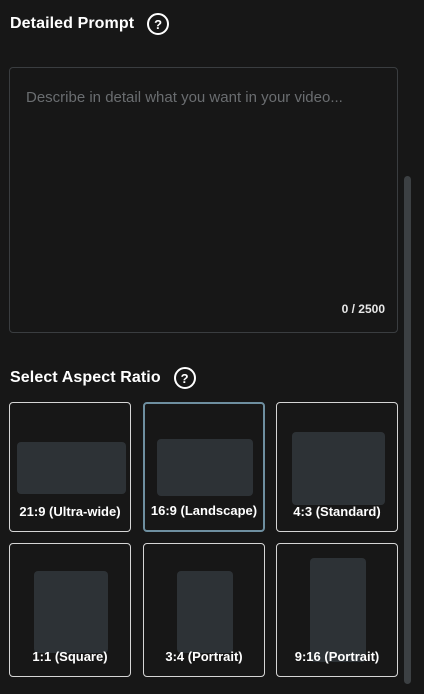 This screenshot has height=694, width=424. Describe the element at coordinates (70, 656) in the screenshot. I see `aspect-option-label: 1:1 (Square)` at that location.